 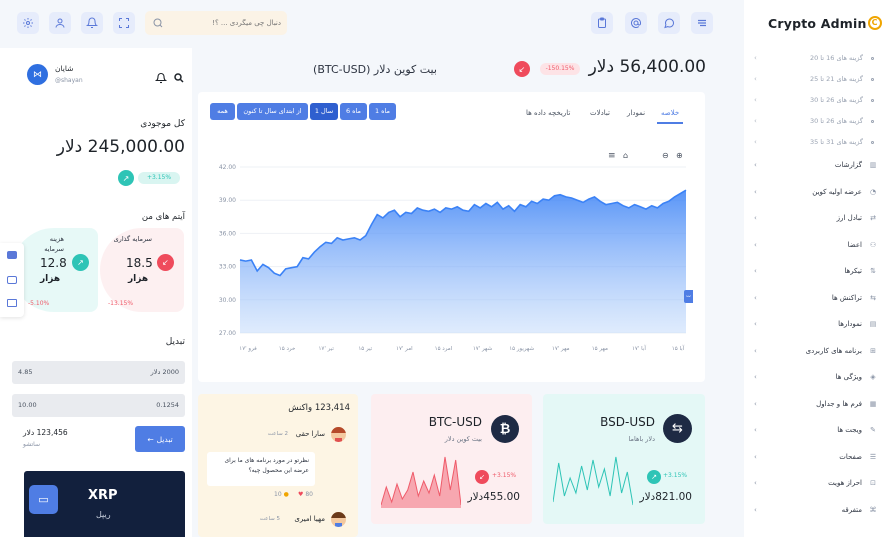 I want to click on x-tick-label: تیر ۱۵, so click(x=365, y=349).